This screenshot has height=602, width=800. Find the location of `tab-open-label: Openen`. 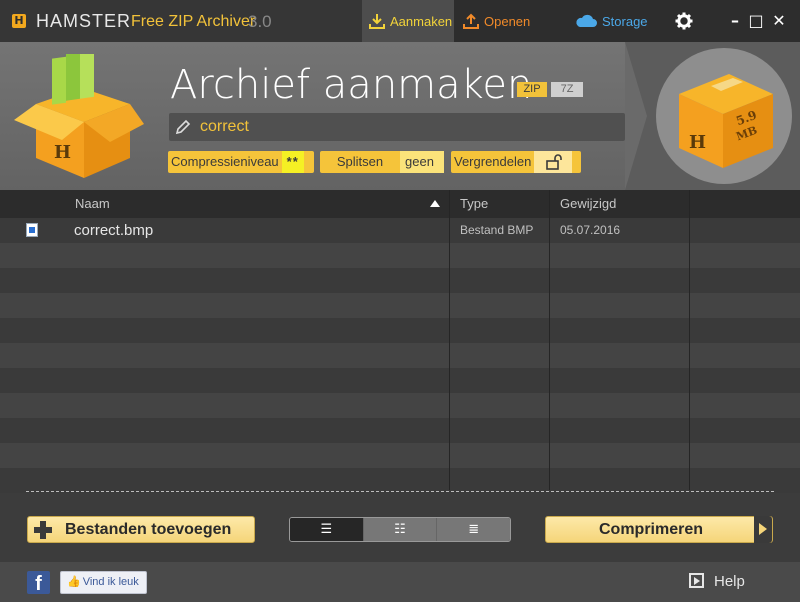

tab-open-label: Openen is located at coordinates (507, 21).